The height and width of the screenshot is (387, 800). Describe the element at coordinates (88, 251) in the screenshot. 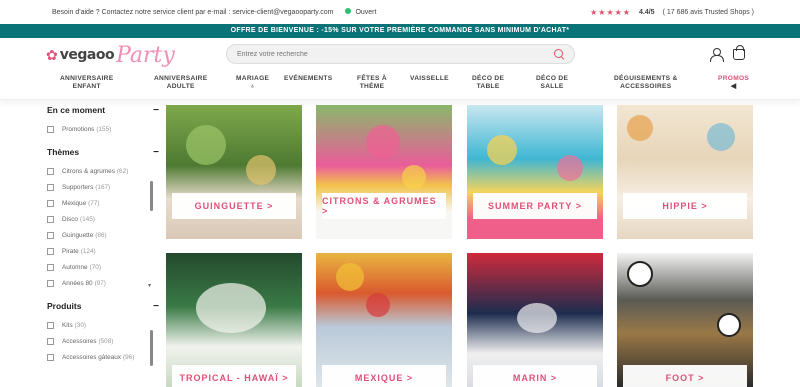

I see `filter-count: (124)` at that location.